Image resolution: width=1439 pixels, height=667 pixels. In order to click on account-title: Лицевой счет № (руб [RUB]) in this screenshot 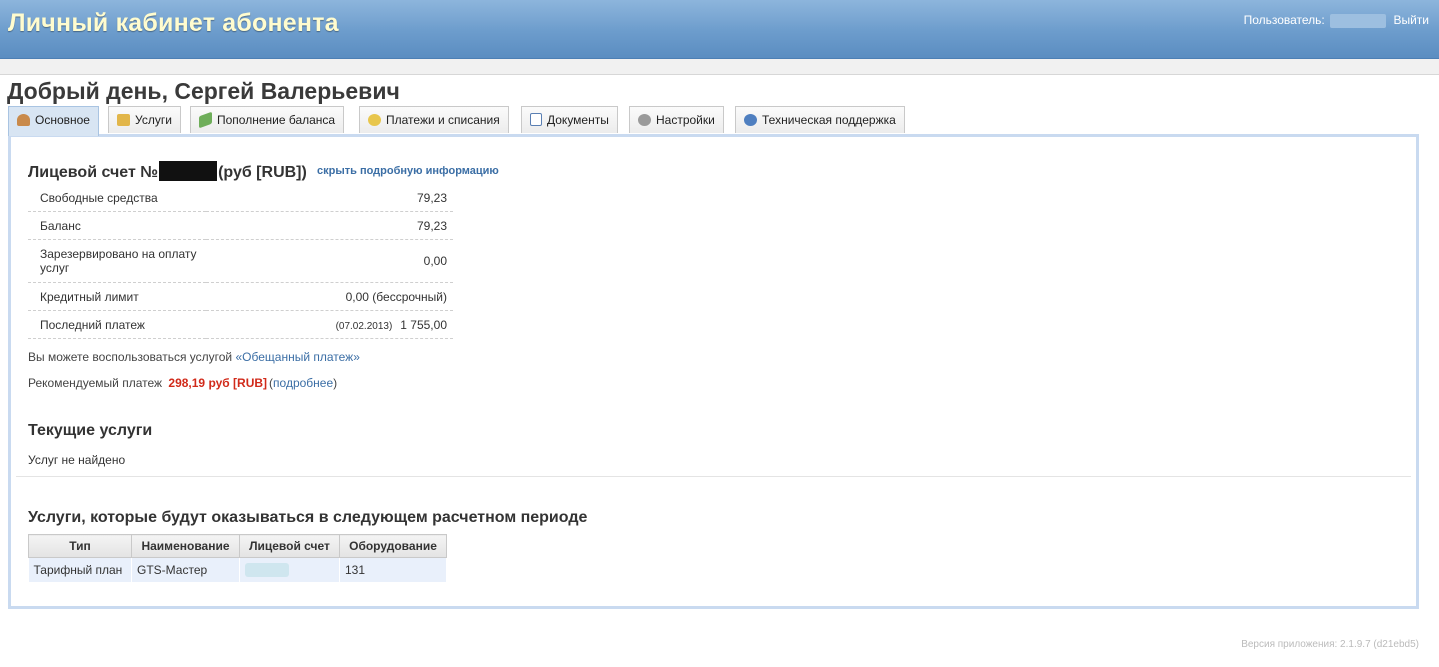, I will do `click(167, 171)`.